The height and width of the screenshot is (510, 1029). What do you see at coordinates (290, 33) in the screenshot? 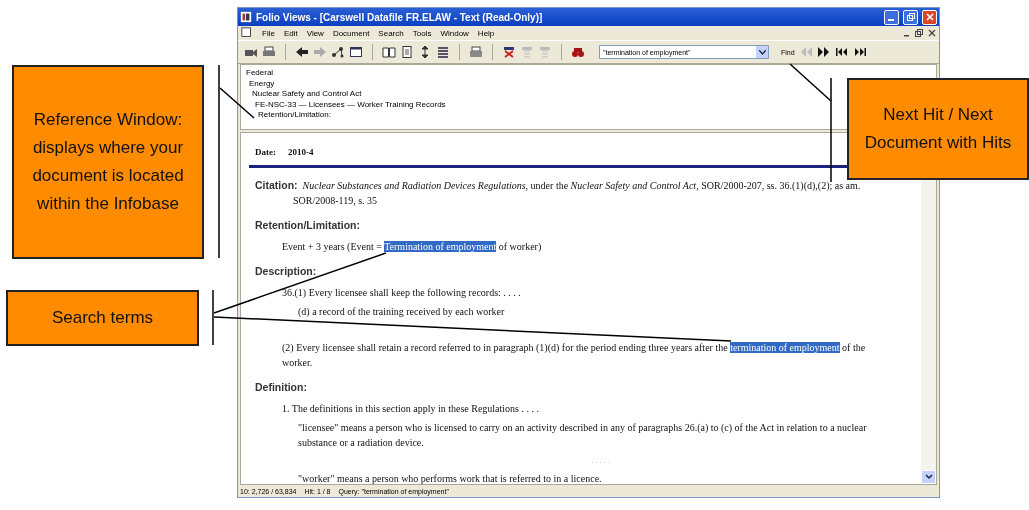
I see `menu-item: Edit` at bounding box center [290, 33].